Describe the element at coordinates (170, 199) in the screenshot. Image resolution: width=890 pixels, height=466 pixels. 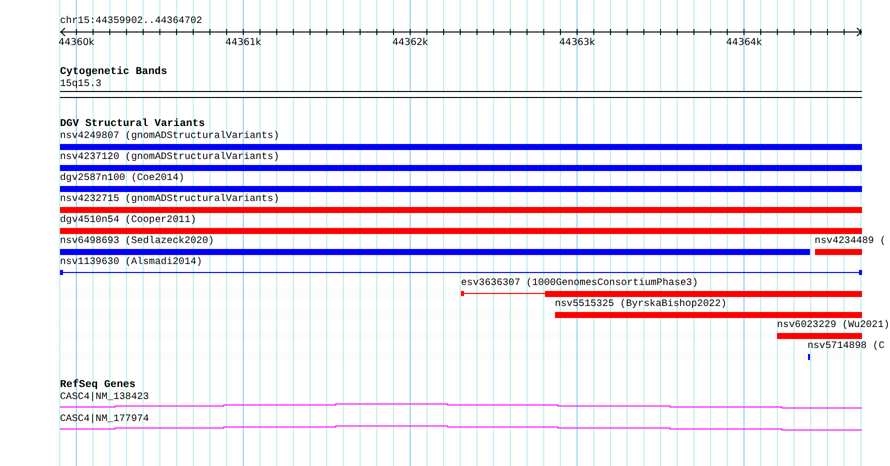
I see `variant-label: nsv4232715 (gnomADStructuralVariants)` at that location.